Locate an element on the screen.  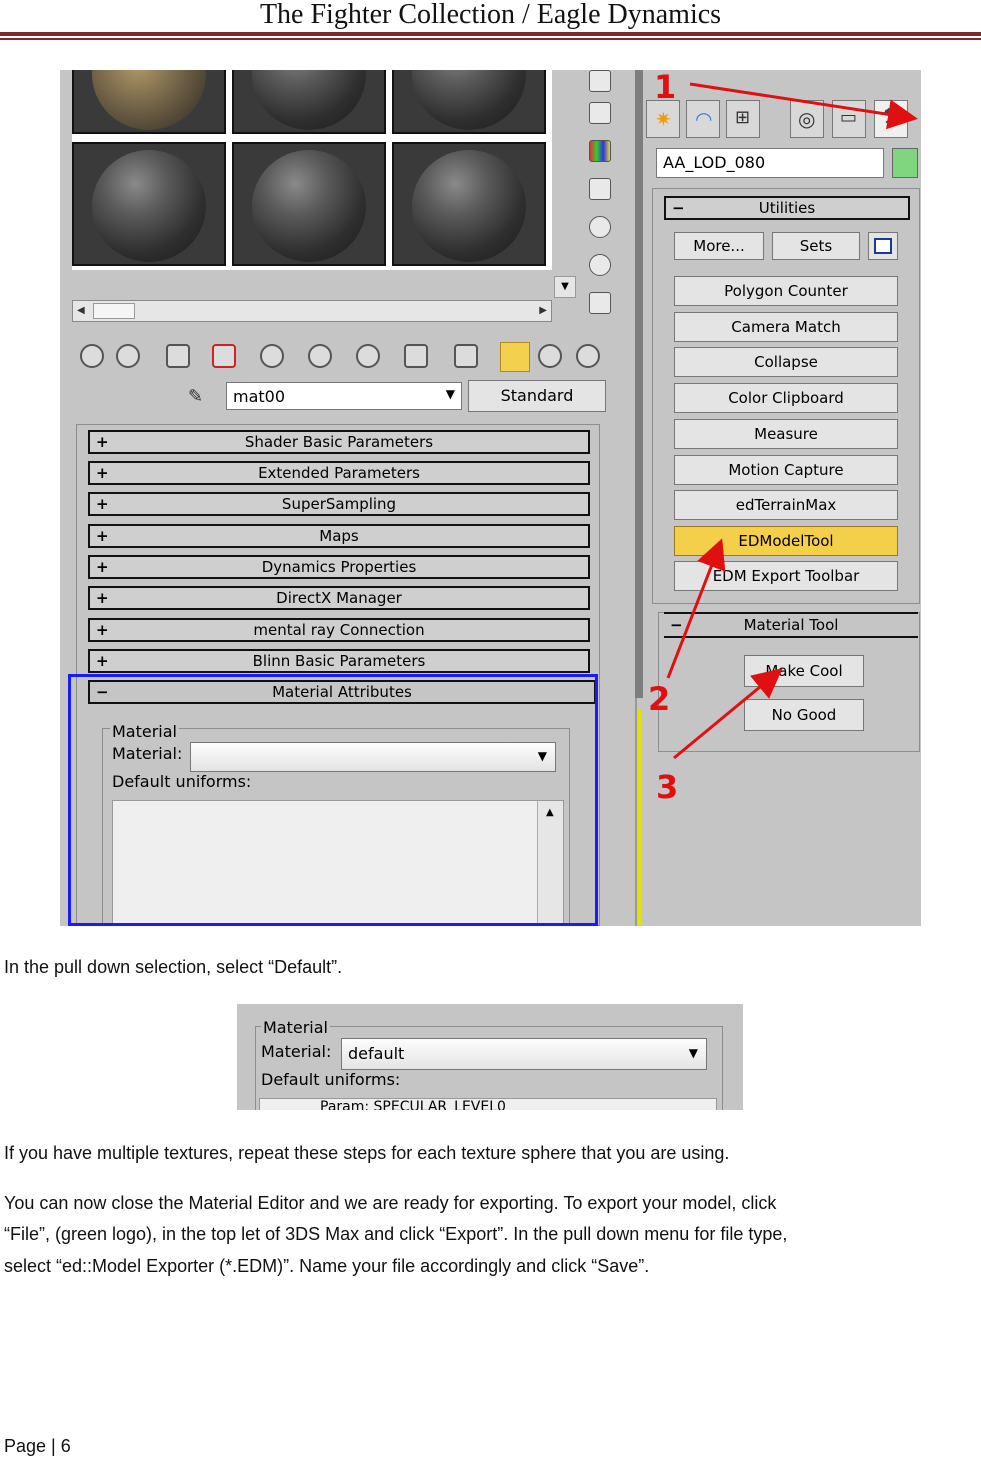
go-forward-to-sibling-icon is located at coordinates (588, 356).